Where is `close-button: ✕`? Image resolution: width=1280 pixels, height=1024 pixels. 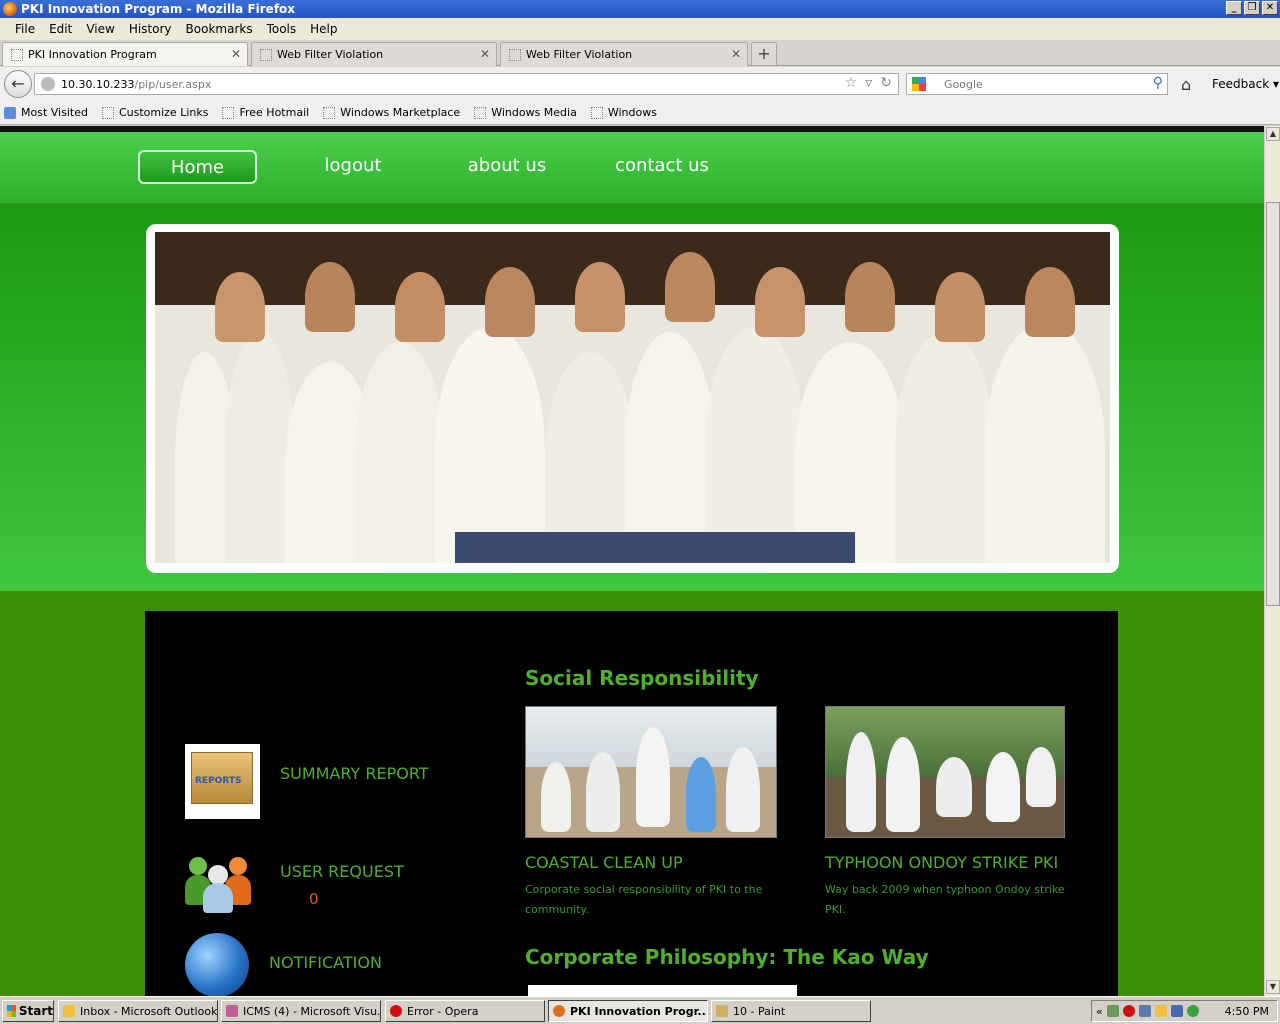 close-button: ✕ is located at coordinates (1270, 8).